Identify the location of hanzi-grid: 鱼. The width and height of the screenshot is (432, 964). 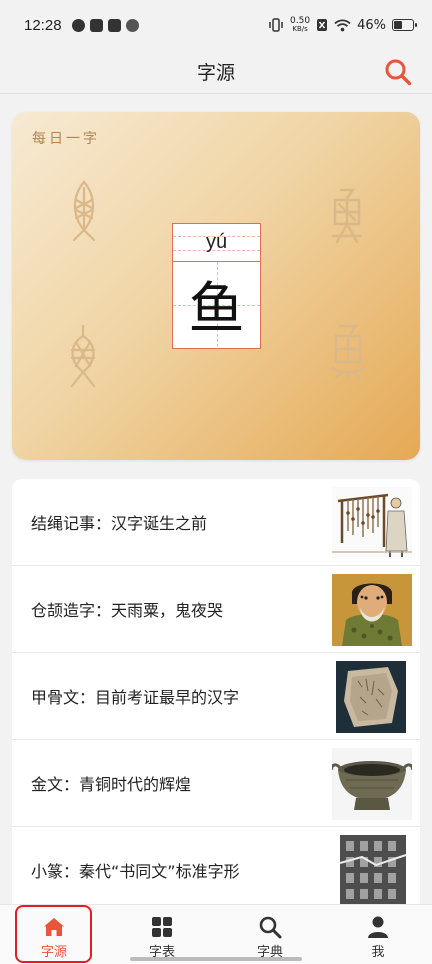
(216, 304).